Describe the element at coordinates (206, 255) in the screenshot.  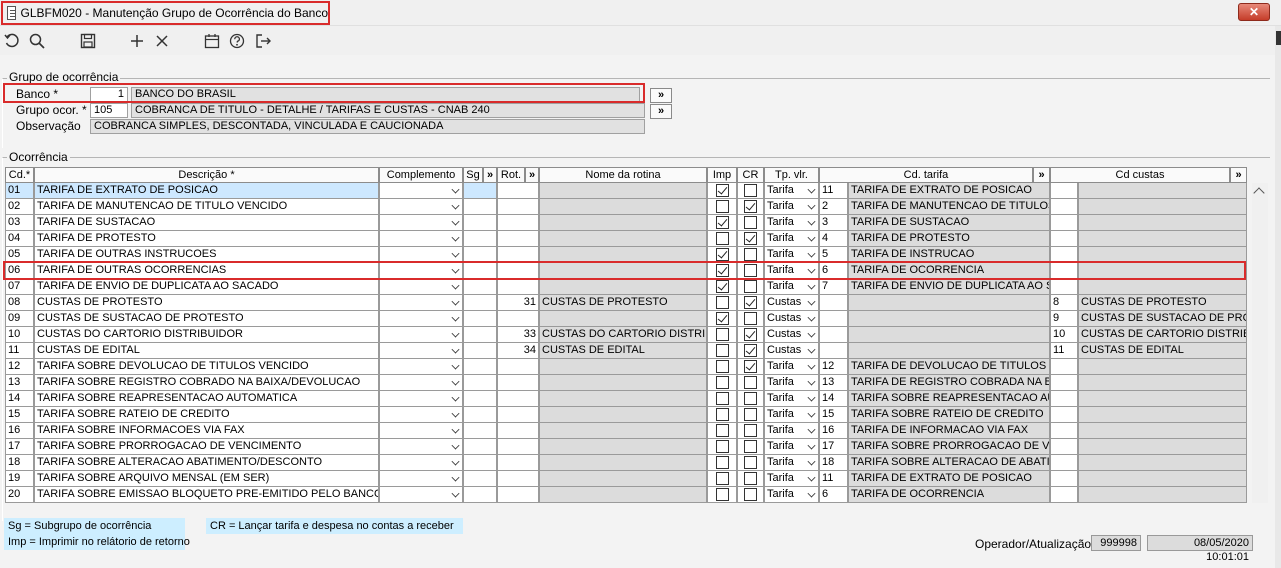
I see `cell-descricao: TARIFA DE OUTRAS INSTRUCOES` at that location.